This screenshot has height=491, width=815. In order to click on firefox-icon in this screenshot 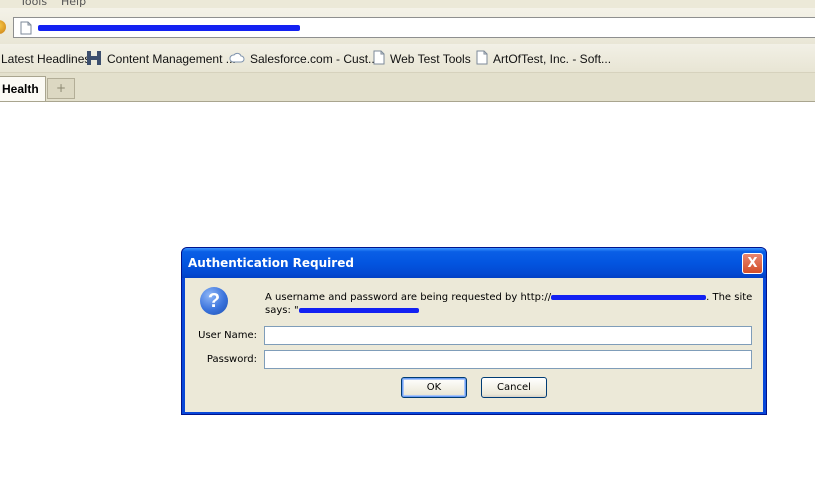, I will do `click(3, 27)`.